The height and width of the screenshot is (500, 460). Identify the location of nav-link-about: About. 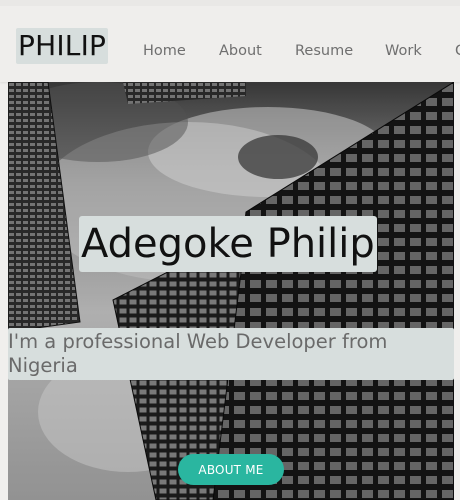
(240, 51).